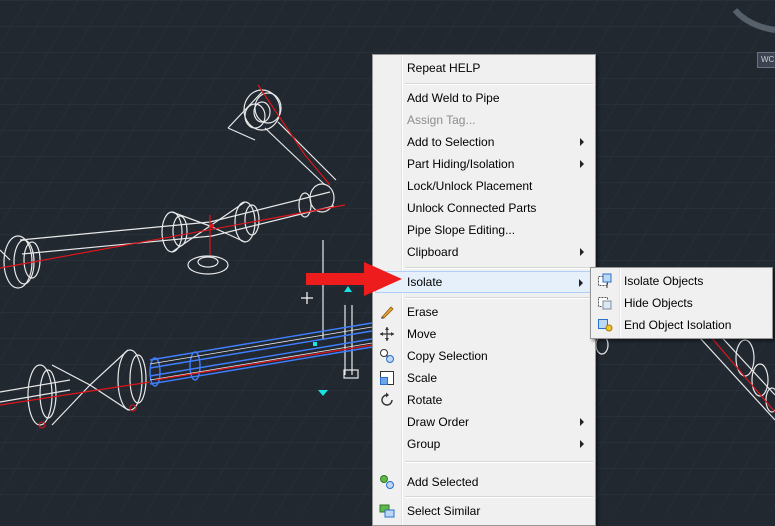 The image size is (775, 526). I want to click on menu-item-label: Move, so click(422, 334).